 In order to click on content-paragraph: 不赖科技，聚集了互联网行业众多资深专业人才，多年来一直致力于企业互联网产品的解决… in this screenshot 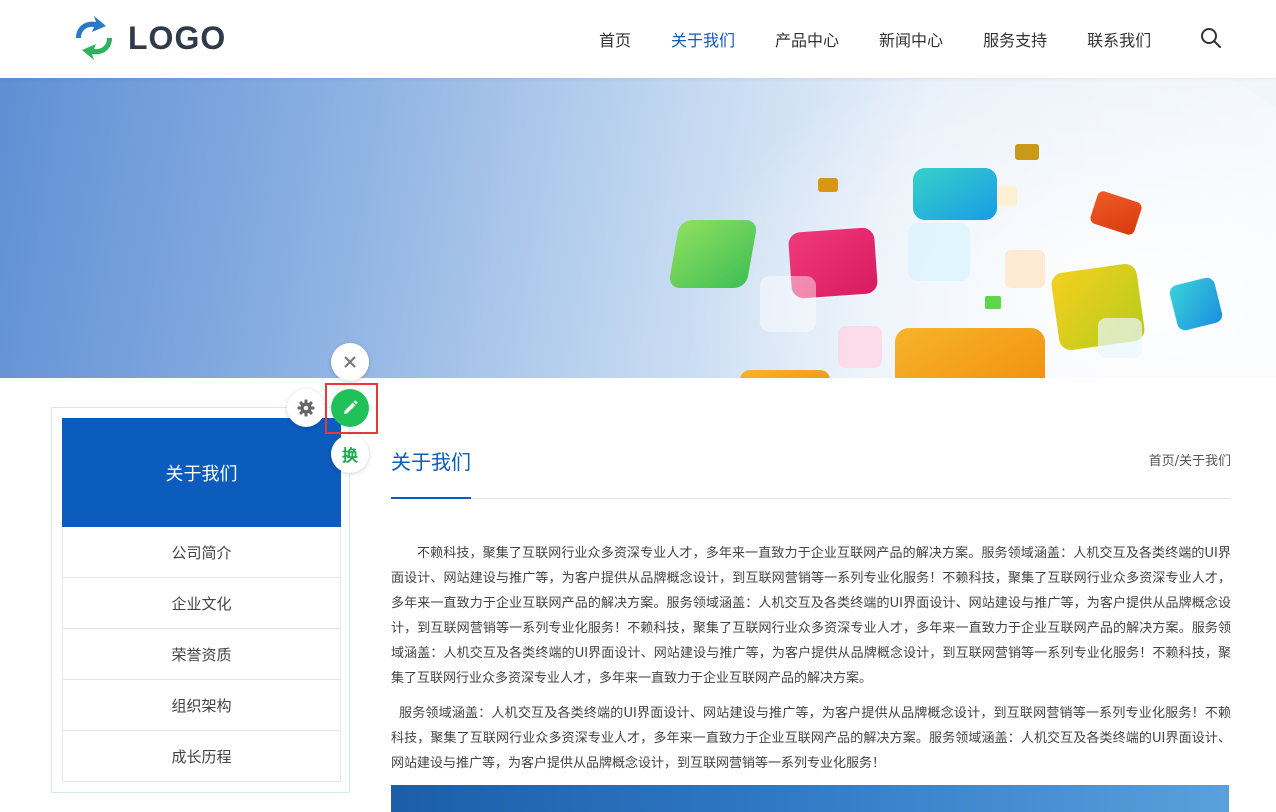, I will do `click(811, 616)`.